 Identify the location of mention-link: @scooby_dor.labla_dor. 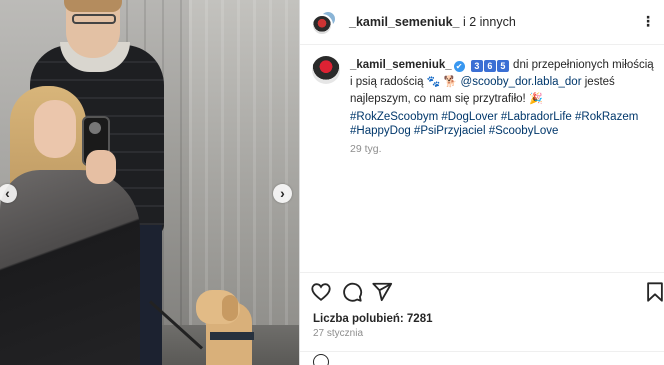
(521, 82).